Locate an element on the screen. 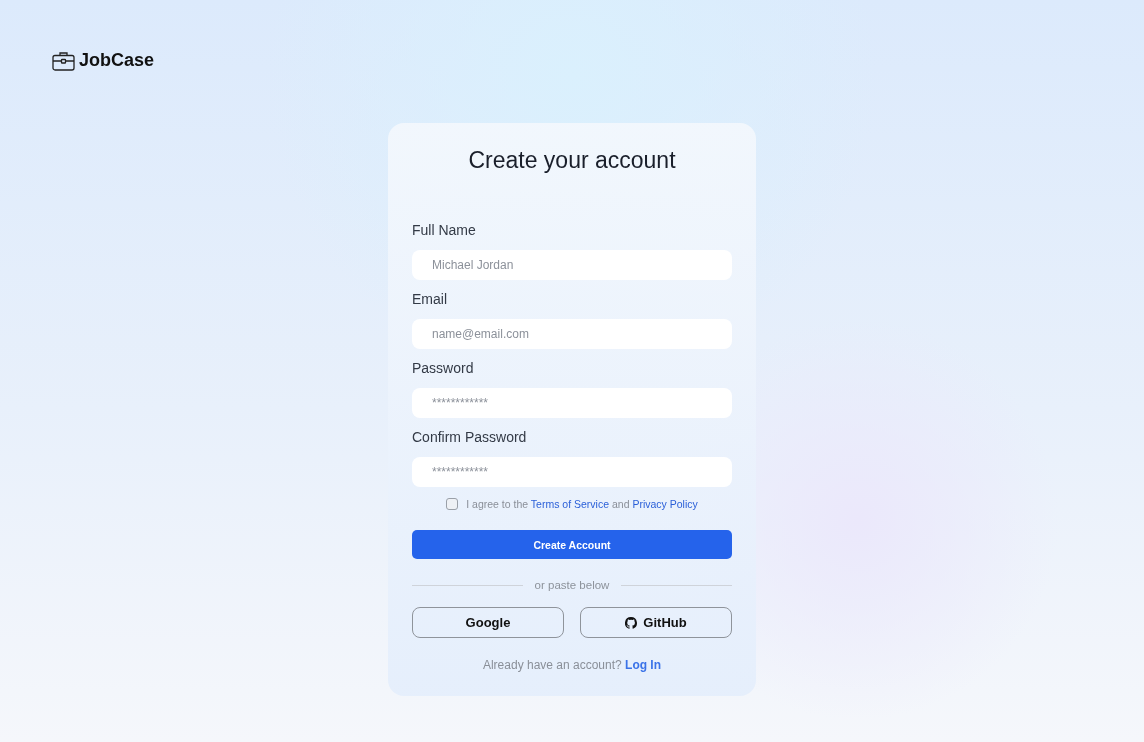  agreement-text: I agree to the Terms of Service and Privacy Policy is located at coordinates (582, 504).